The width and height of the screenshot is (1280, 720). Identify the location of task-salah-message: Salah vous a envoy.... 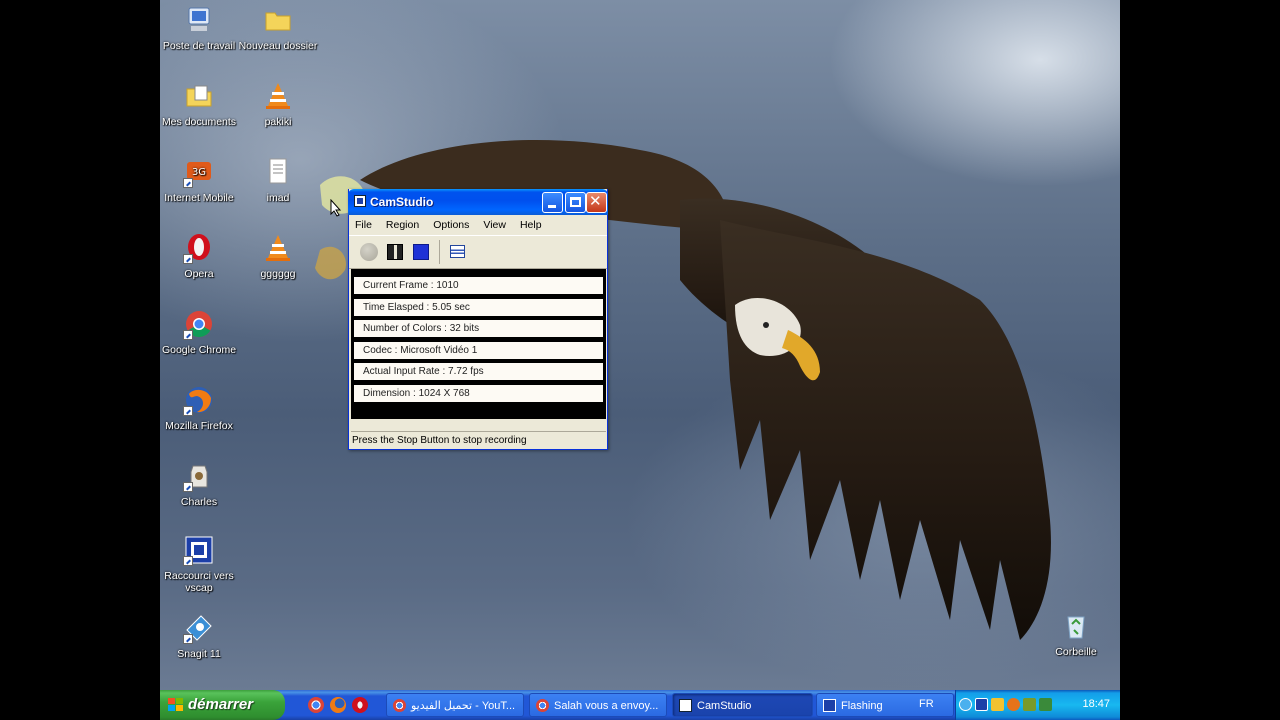
(598, 705).